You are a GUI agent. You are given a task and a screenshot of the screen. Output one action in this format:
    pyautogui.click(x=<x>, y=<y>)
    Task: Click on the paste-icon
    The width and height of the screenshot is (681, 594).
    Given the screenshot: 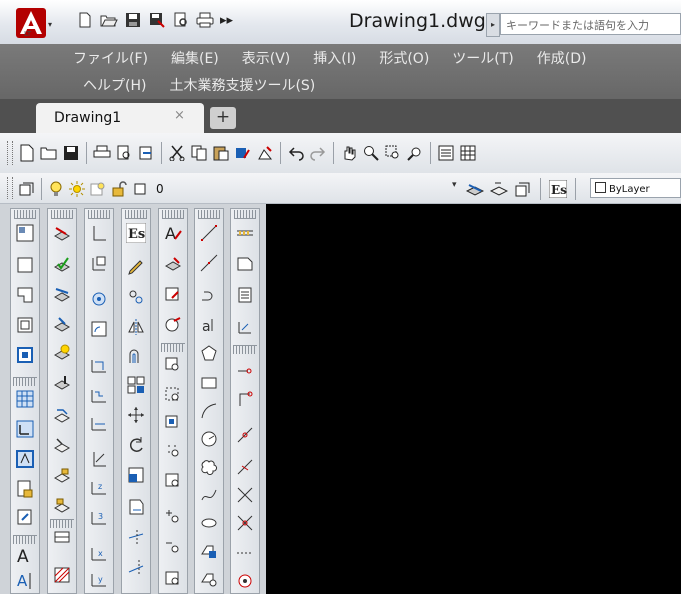 What is the action you would take?
    pyautogui.click(x=221, y=153)
    